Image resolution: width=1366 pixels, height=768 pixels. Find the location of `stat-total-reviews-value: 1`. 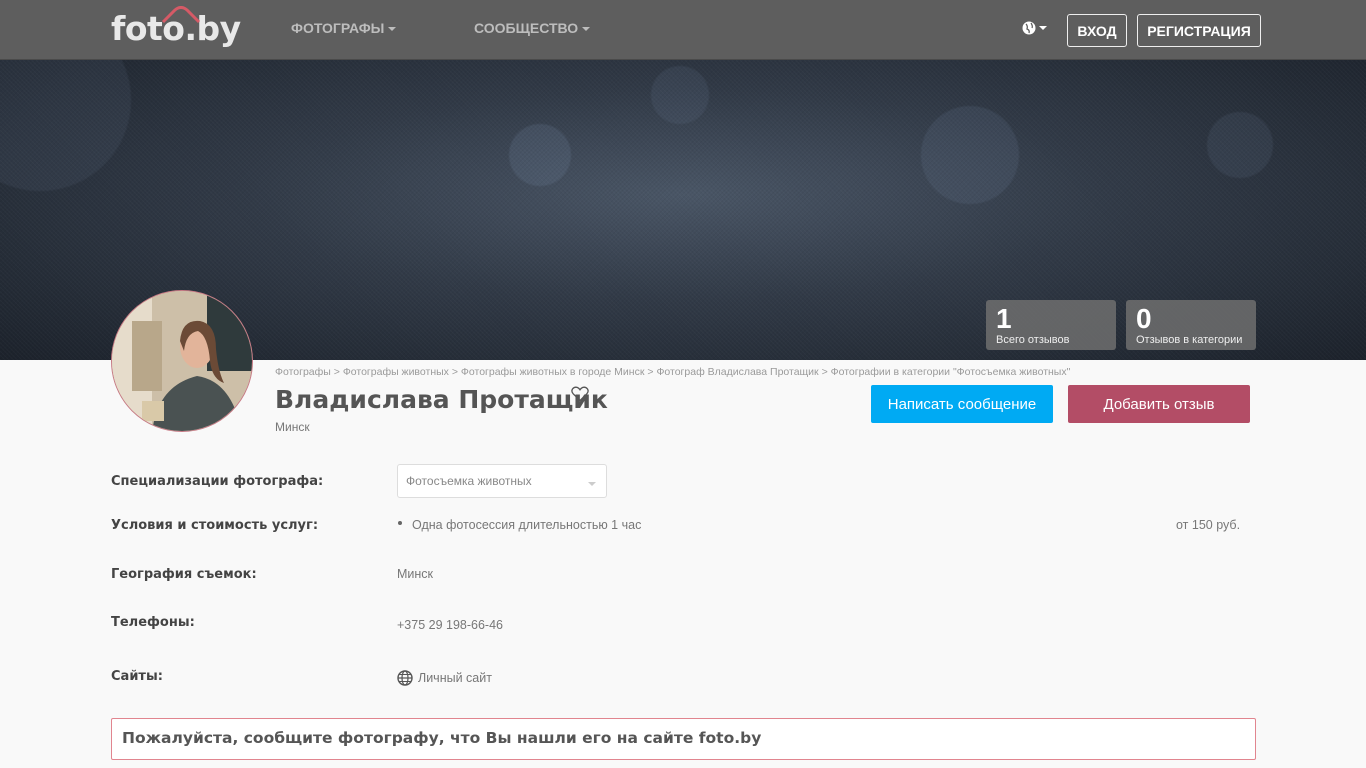

stat-total-reviews-value: 1 is located at coordinates (1004, 318).